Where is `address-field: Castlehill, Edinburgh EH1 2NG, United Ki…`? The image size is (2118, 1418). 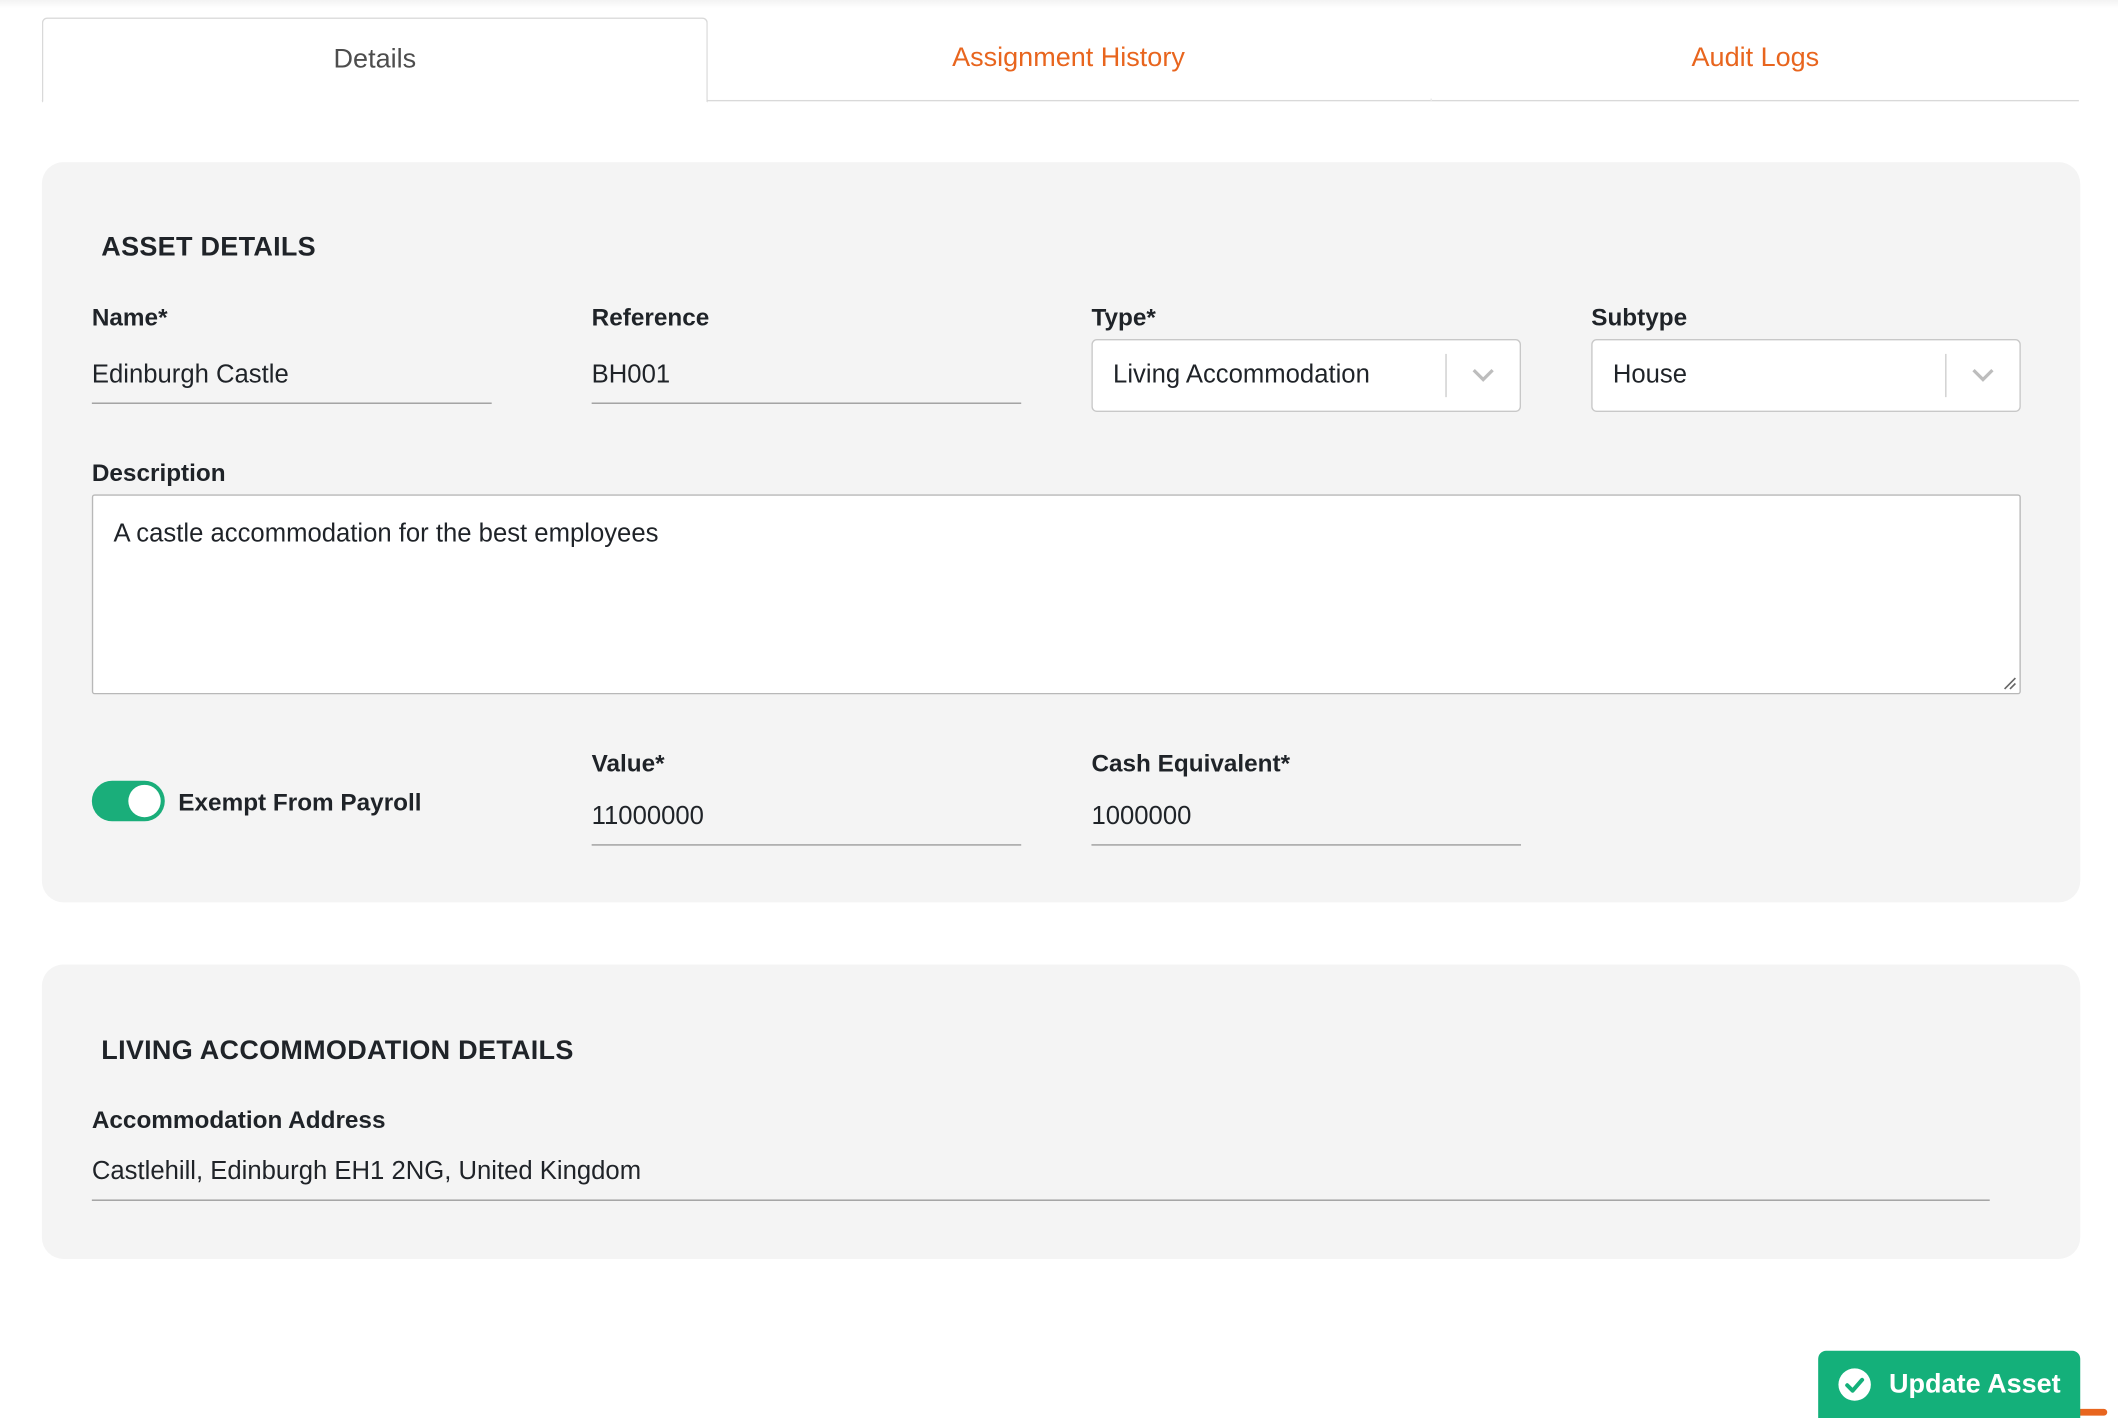
address-field: Castlehill, Edinburgh EH1 2NG, United Ki… is located at coordinates (1040, 1173).